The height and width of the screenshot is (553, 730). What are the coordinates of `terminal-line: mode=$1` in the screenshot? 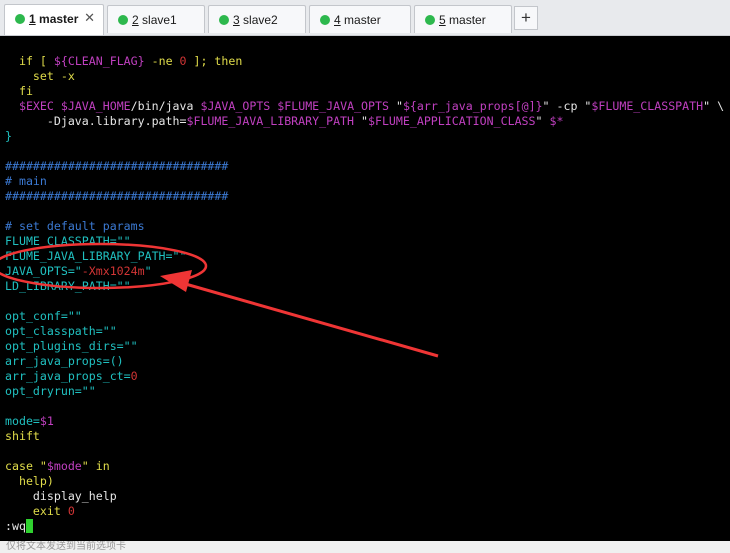 It's located at (29, 421).